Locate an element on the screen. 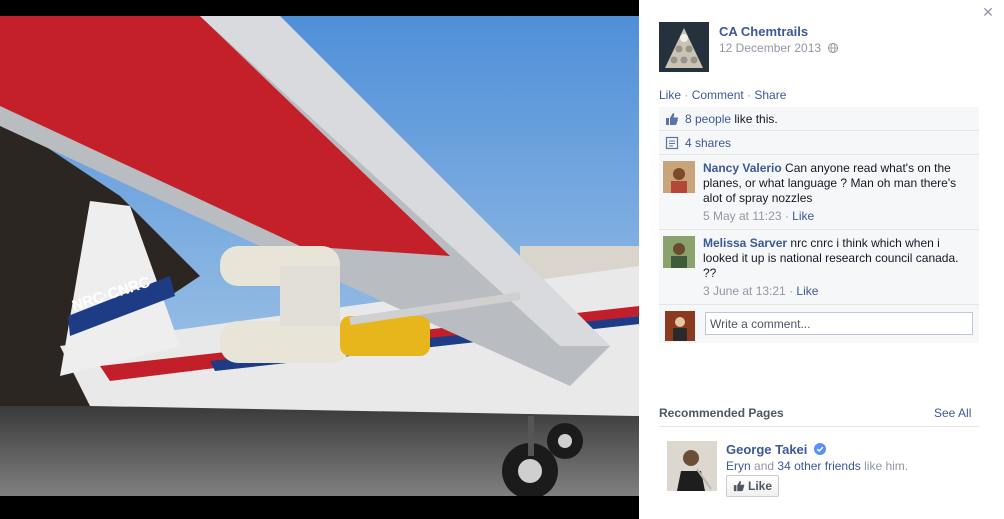 The width and height of the screenshot is (1004, 519). post-header: CA Chemtrails 12 December 2013 is located at coordinates (819, 48).